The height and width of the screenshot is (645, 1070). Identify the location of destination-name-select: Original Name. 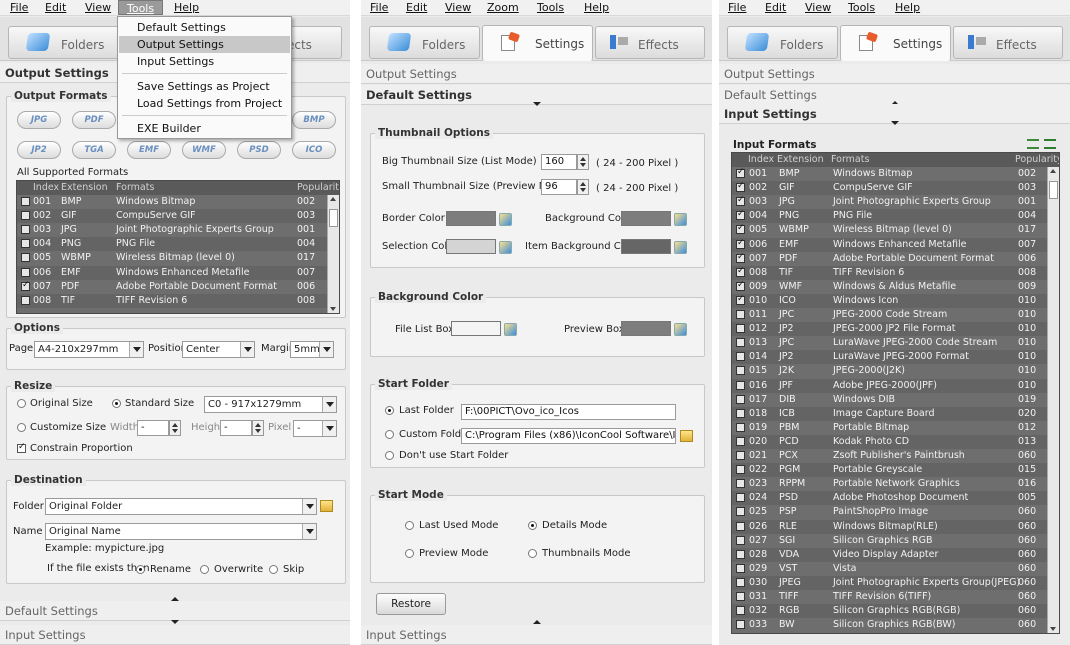
(181, 531).